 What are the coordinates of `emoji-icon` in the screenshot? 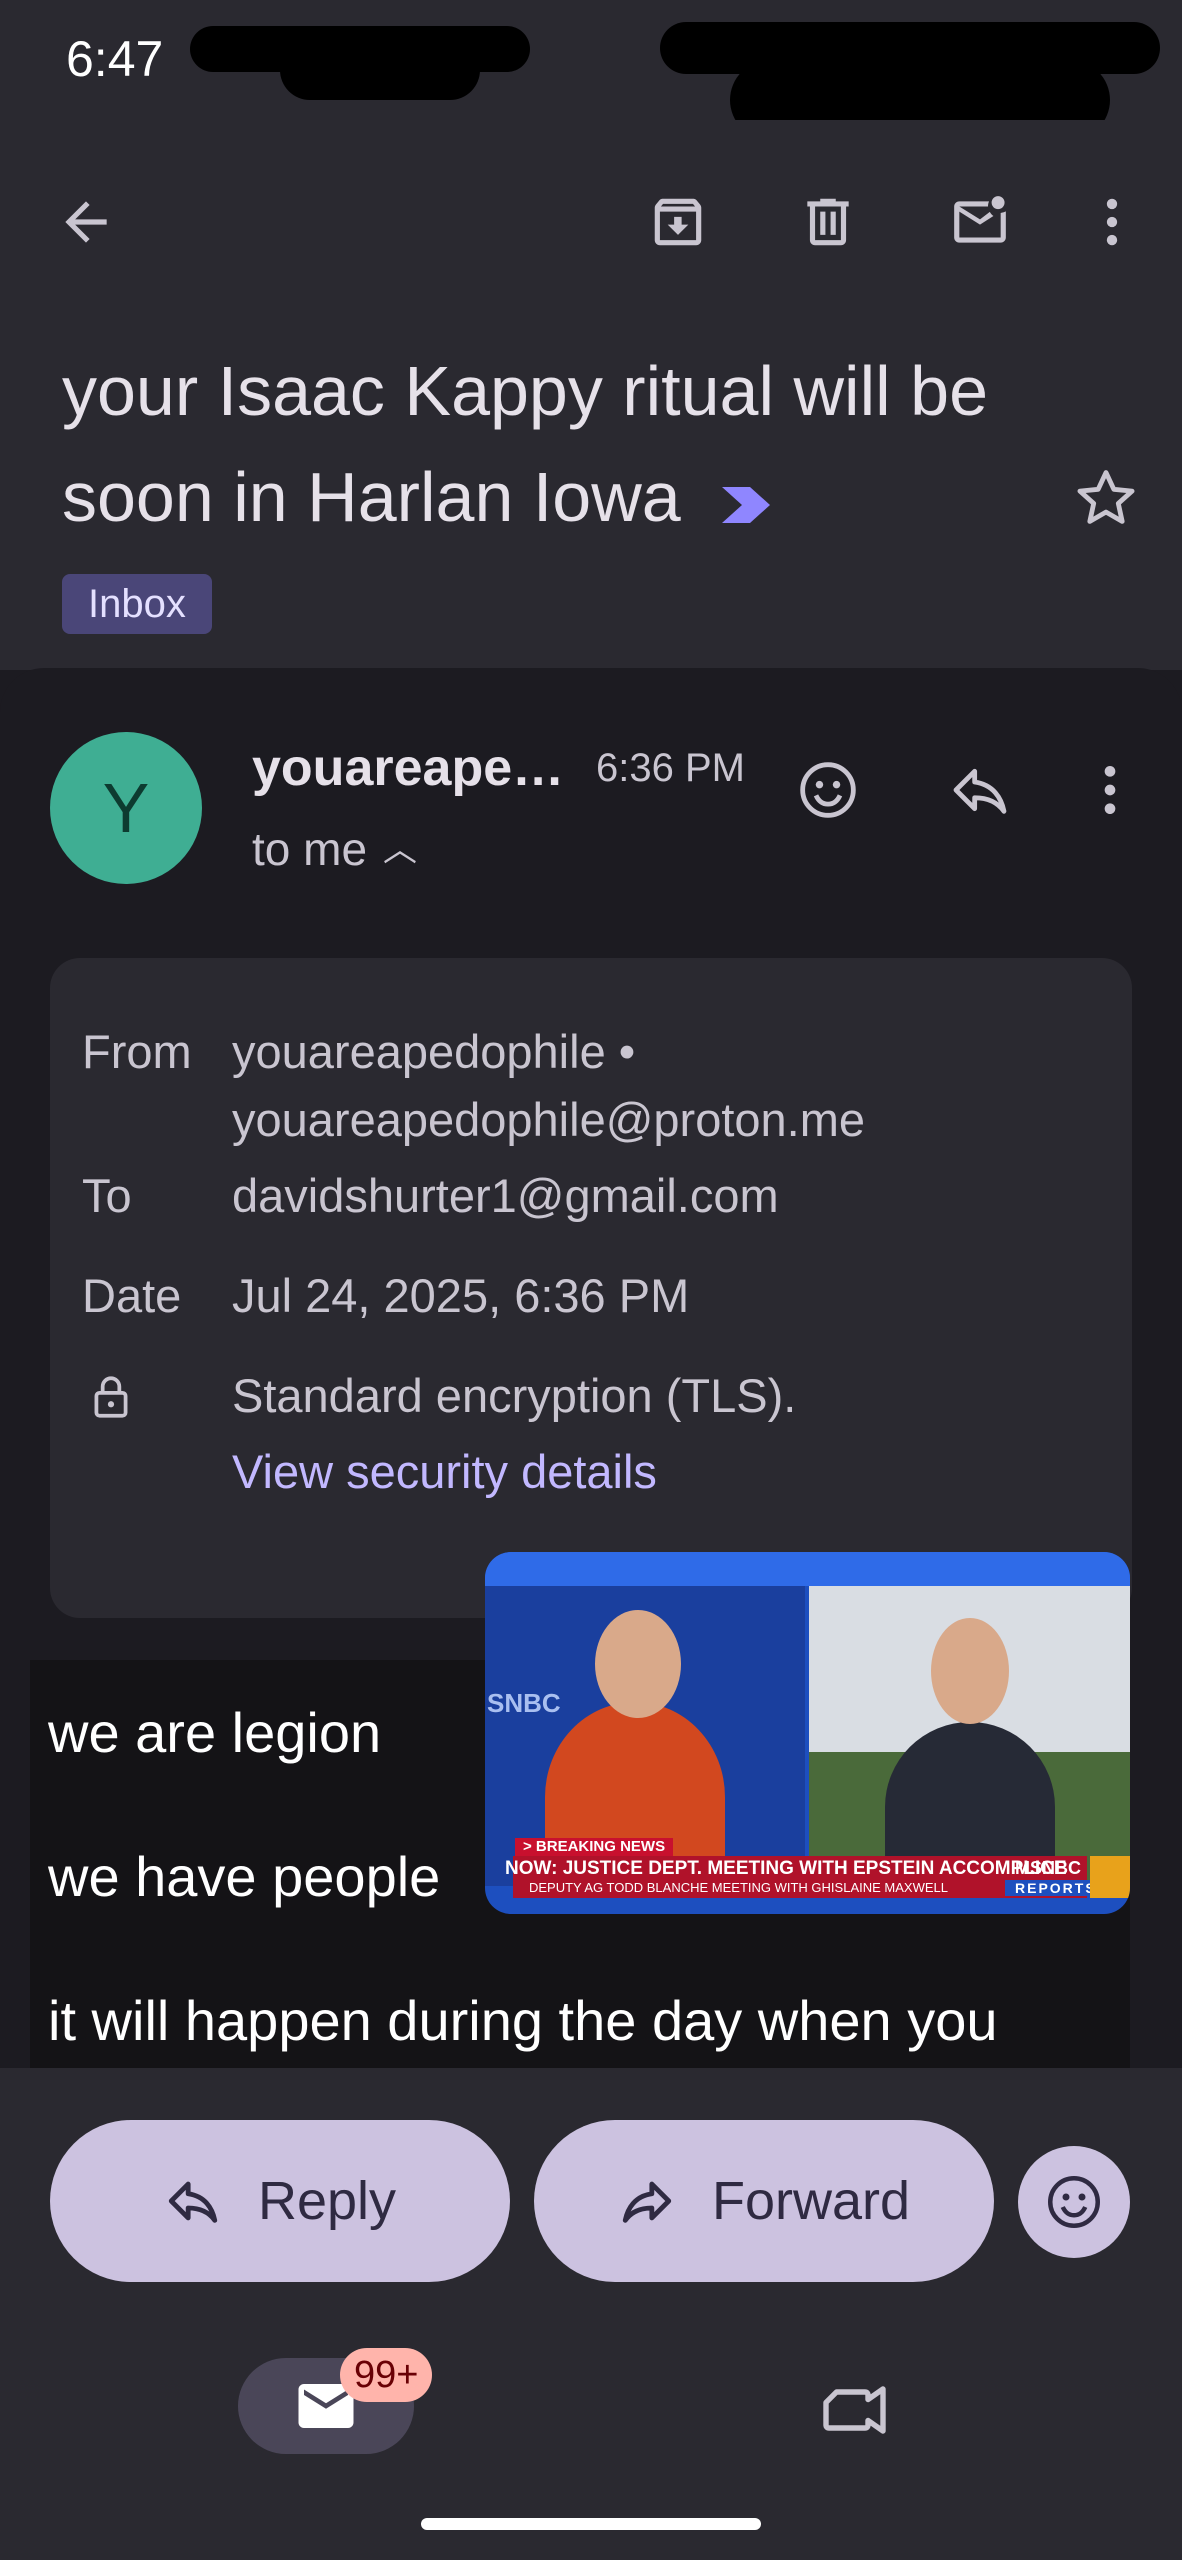 It's located at (1074, 2202).